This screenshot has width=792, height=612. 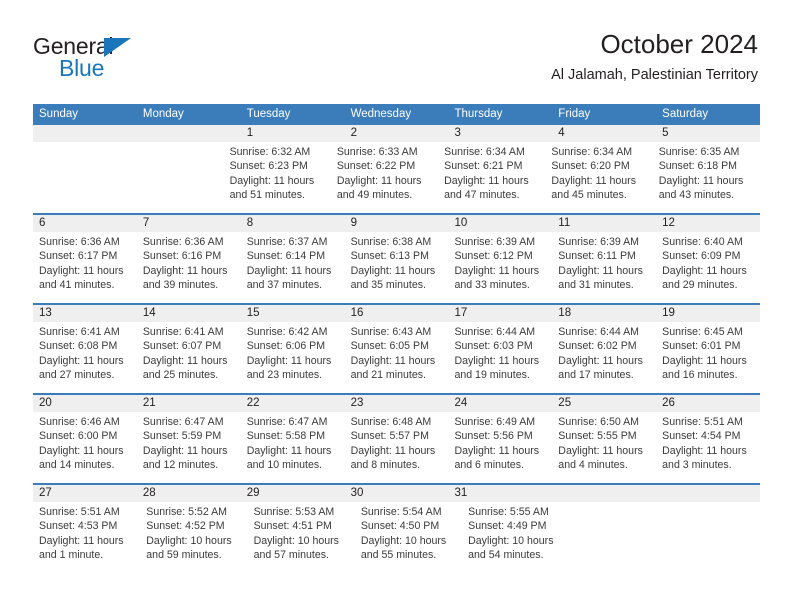 I want to click on sunset-text: Sunset: 4:52 PM, so click(x=185, y=526).